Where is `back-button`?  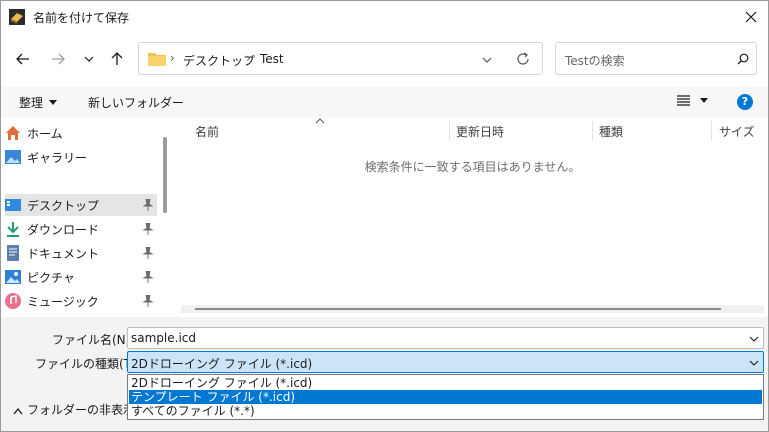
back-button is located at coordinates (23, 59).